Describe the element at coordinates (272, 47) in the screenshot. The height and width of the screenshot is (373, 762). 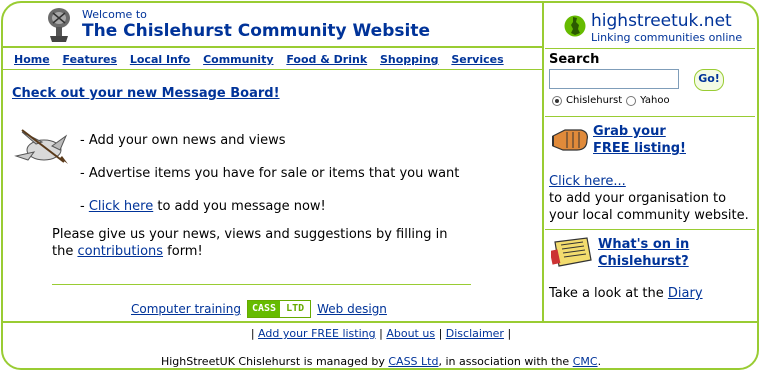
I see `header-rule` at that location.